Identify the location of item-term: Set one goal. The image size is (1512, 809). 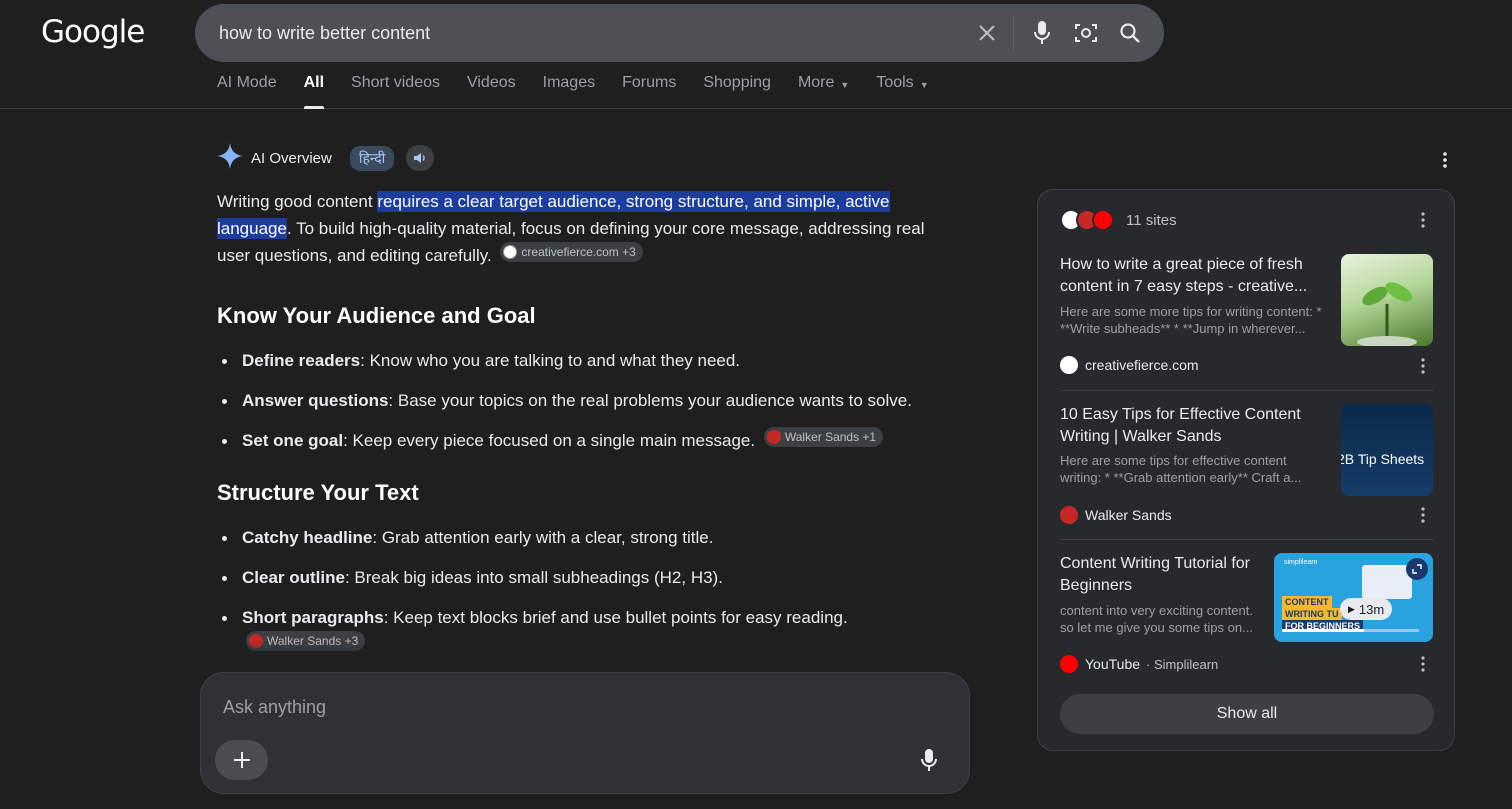
(293, 440).